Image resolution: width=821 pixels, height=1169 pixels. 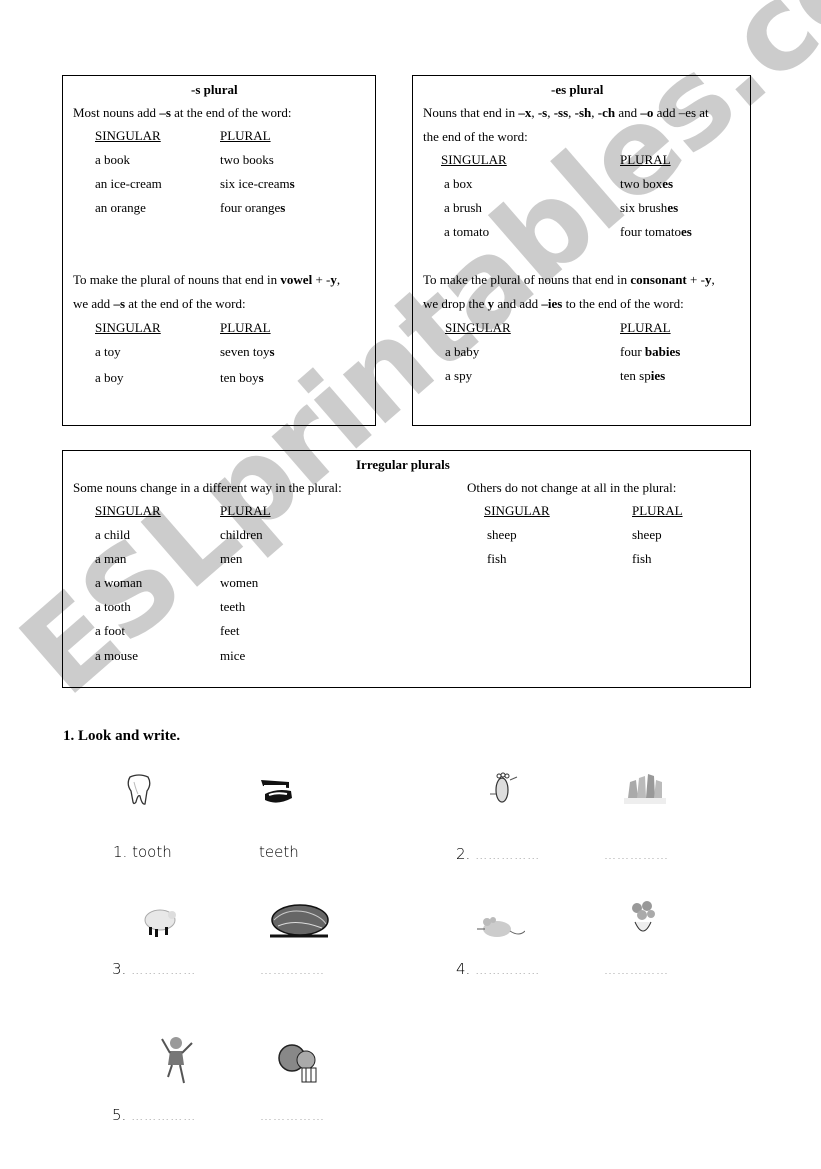 What do you see at coordinates (561, 112) in the screenshot?
I see `text-bold: -ss` at bounding box center [561, 112].